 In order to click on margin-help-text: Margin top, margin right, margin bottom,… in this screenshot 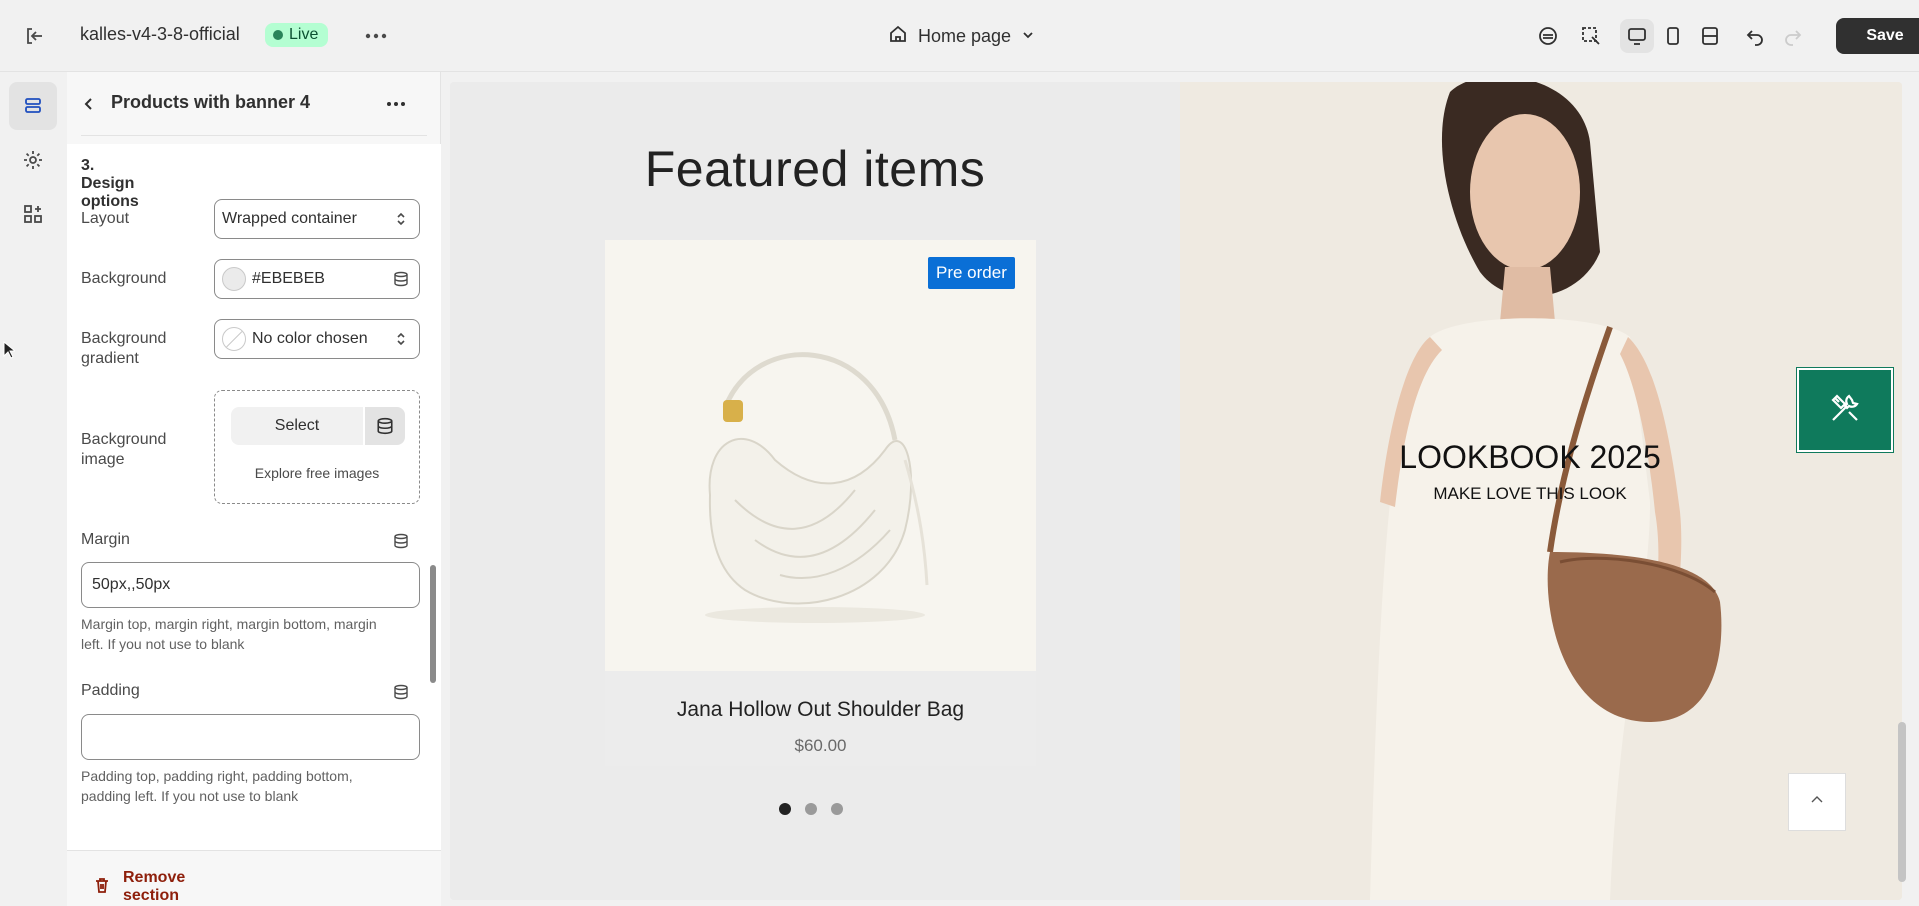, I will do `click(229, 634)`.